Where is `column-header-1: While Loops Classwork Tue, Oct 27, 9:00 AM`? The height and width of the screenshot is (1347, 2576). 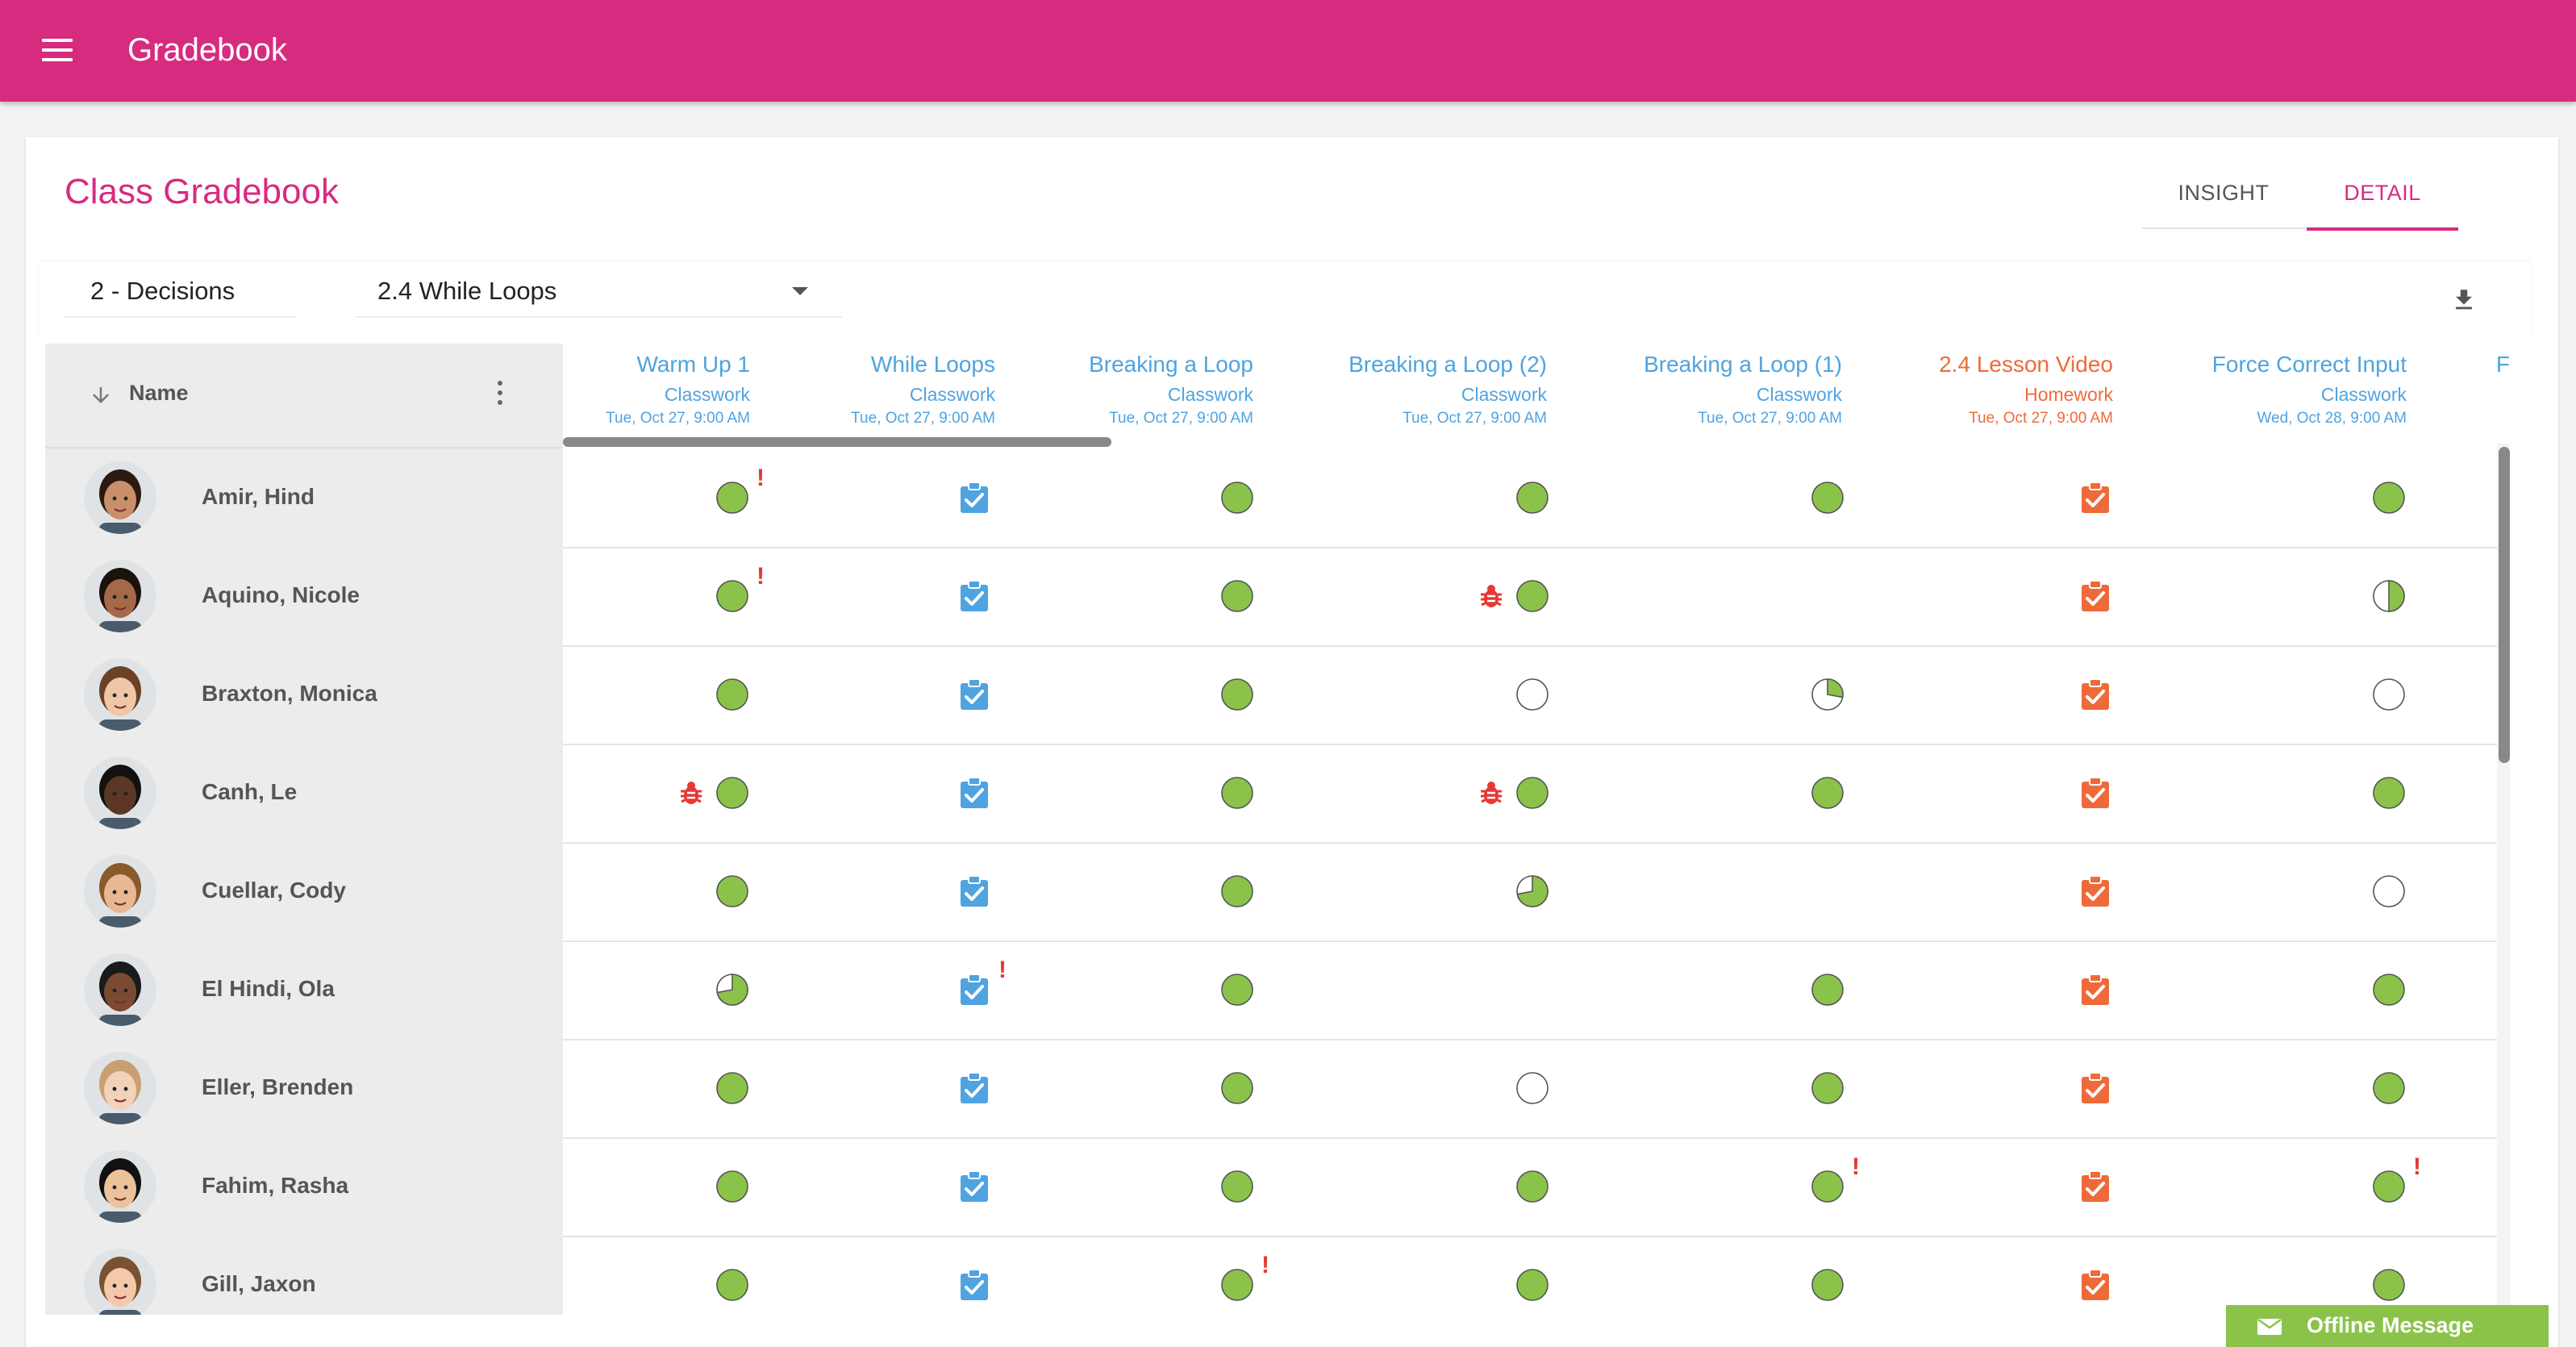
column-header-1: While Loops Classwork Tue, Oct 27, 9:00 AM is located at coordinates (846, 395).